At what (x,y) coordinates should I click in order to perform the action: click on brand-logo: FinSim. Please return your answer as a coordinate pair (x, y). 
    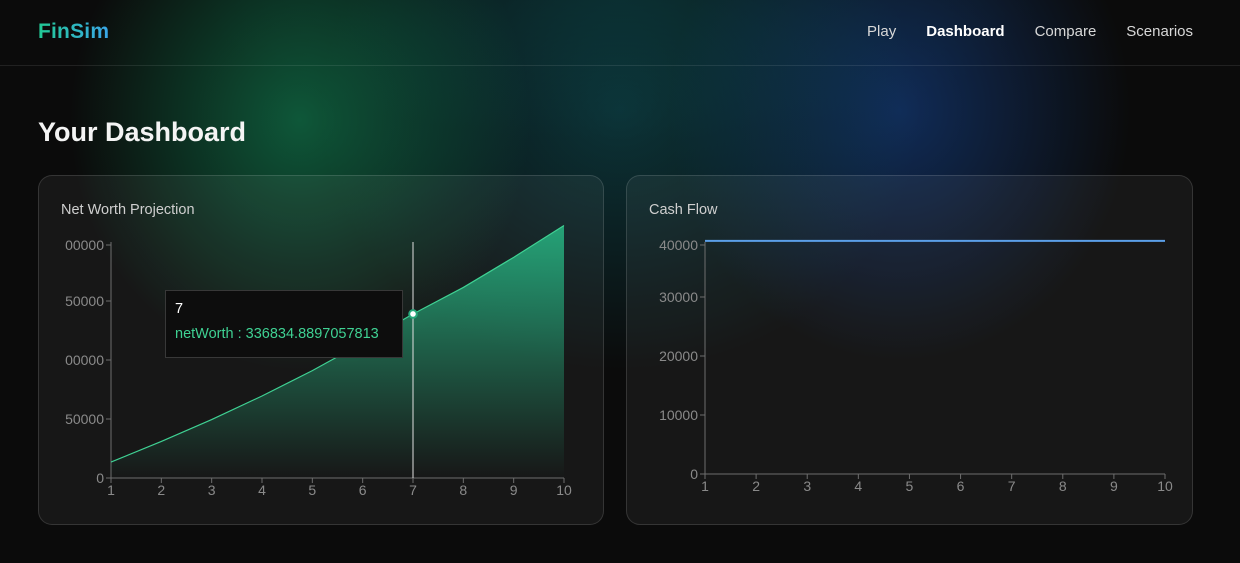
    Looking at the image, I should click on (73, 32).